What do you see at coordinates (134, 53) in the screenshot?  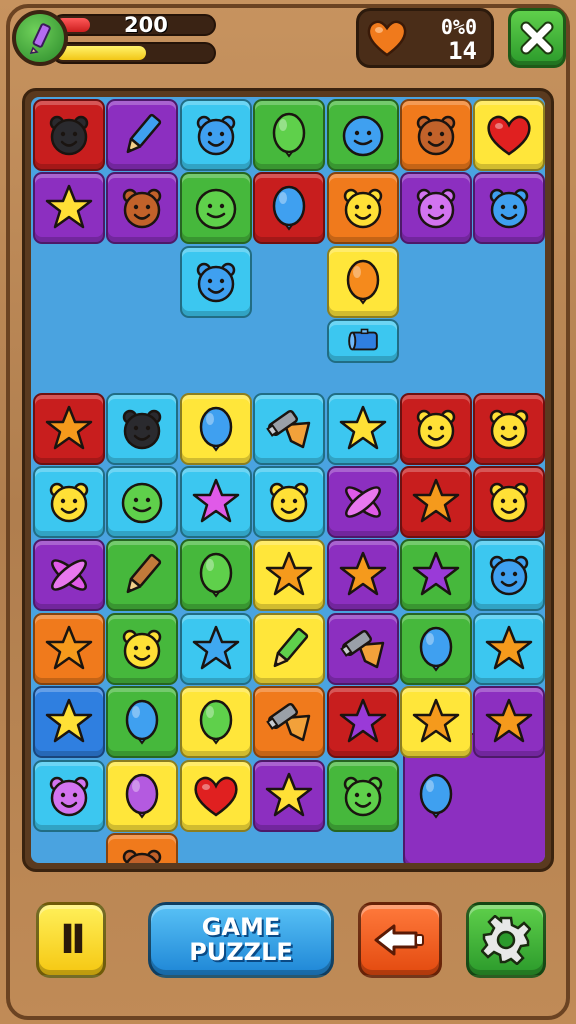 I see `progress-bar` at bounding box center [134, 53].